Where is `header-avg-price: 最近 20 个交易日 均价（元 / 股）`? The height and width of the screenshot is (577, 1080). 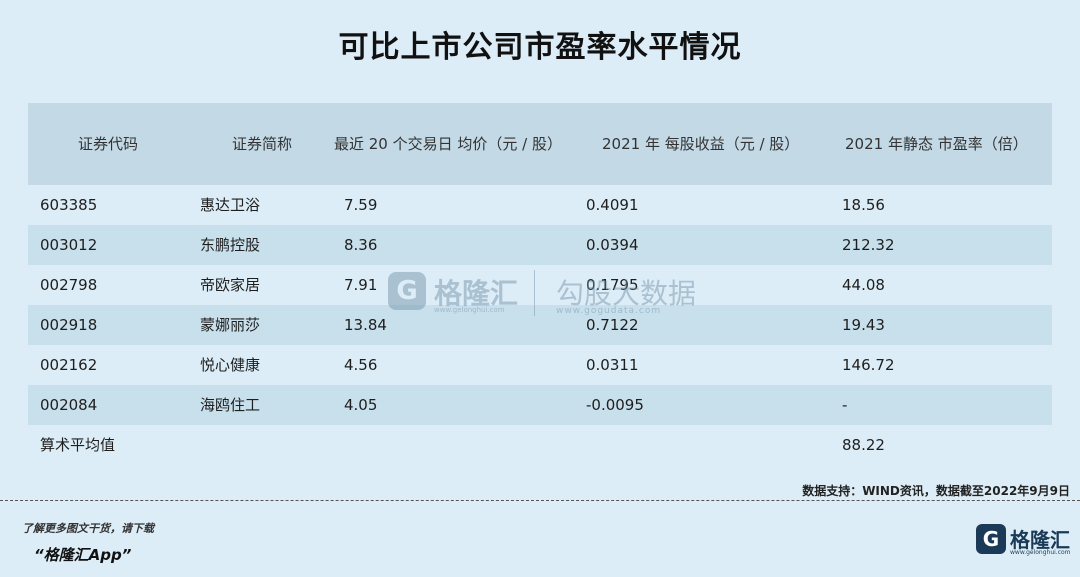
header-avg-price: 最近 20 个交易日 均价（元 / 股） is located at coordinates (448, 144).